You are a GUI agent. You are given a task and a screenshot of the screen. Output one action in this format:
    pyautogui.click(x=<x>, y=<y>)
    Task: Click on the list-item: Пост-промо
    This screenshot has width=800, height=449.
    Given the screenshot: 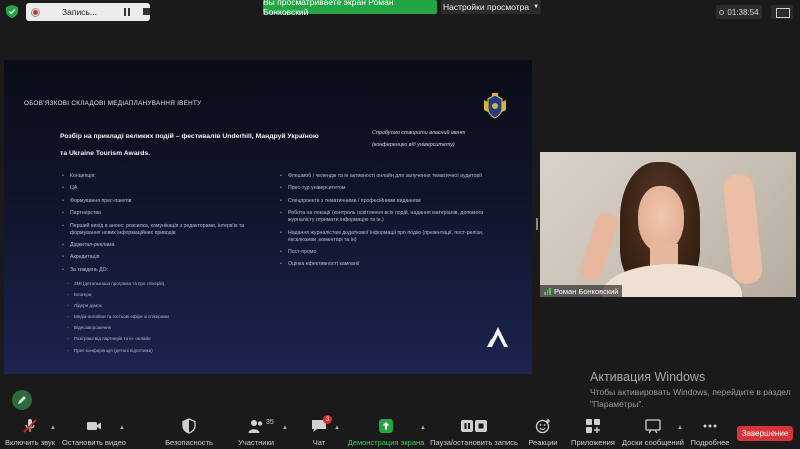 What is the action you would take?
    pyautogui.click(x=393, y=252)
    